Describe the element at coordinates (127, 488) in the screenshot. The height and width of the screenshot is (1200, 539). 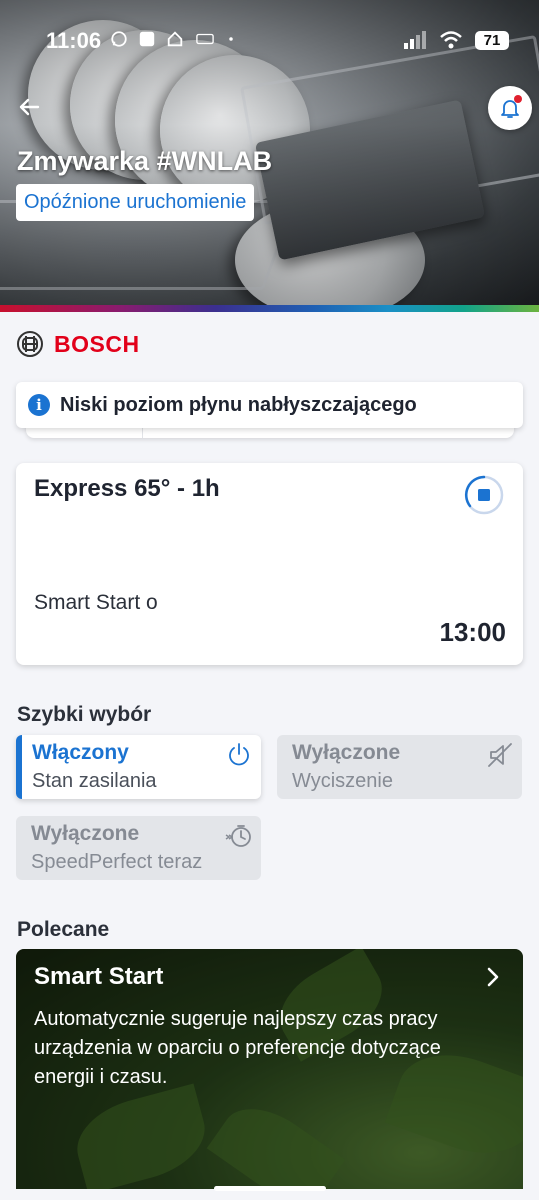
I see `program-name: Express 65° - 1h` at that location.